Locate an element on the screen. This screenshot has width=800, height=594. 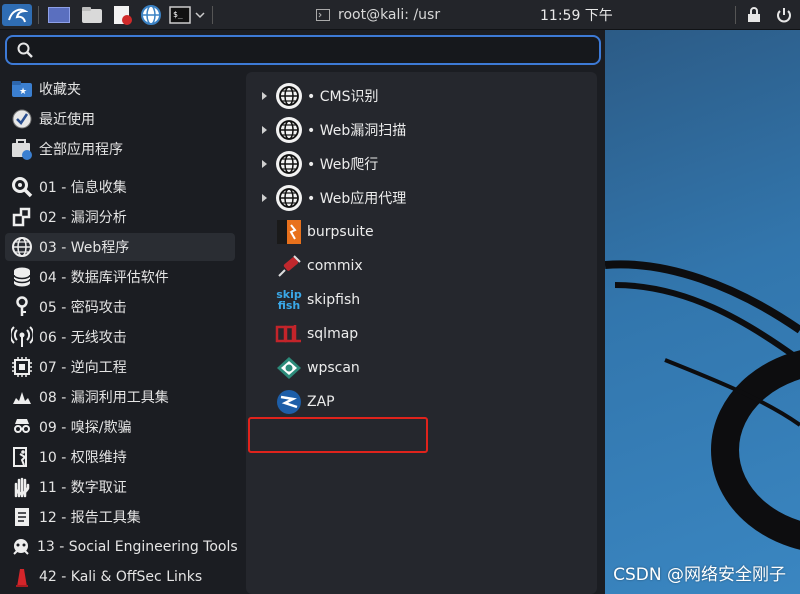
zap-icon is located at coordinates (289, 402).